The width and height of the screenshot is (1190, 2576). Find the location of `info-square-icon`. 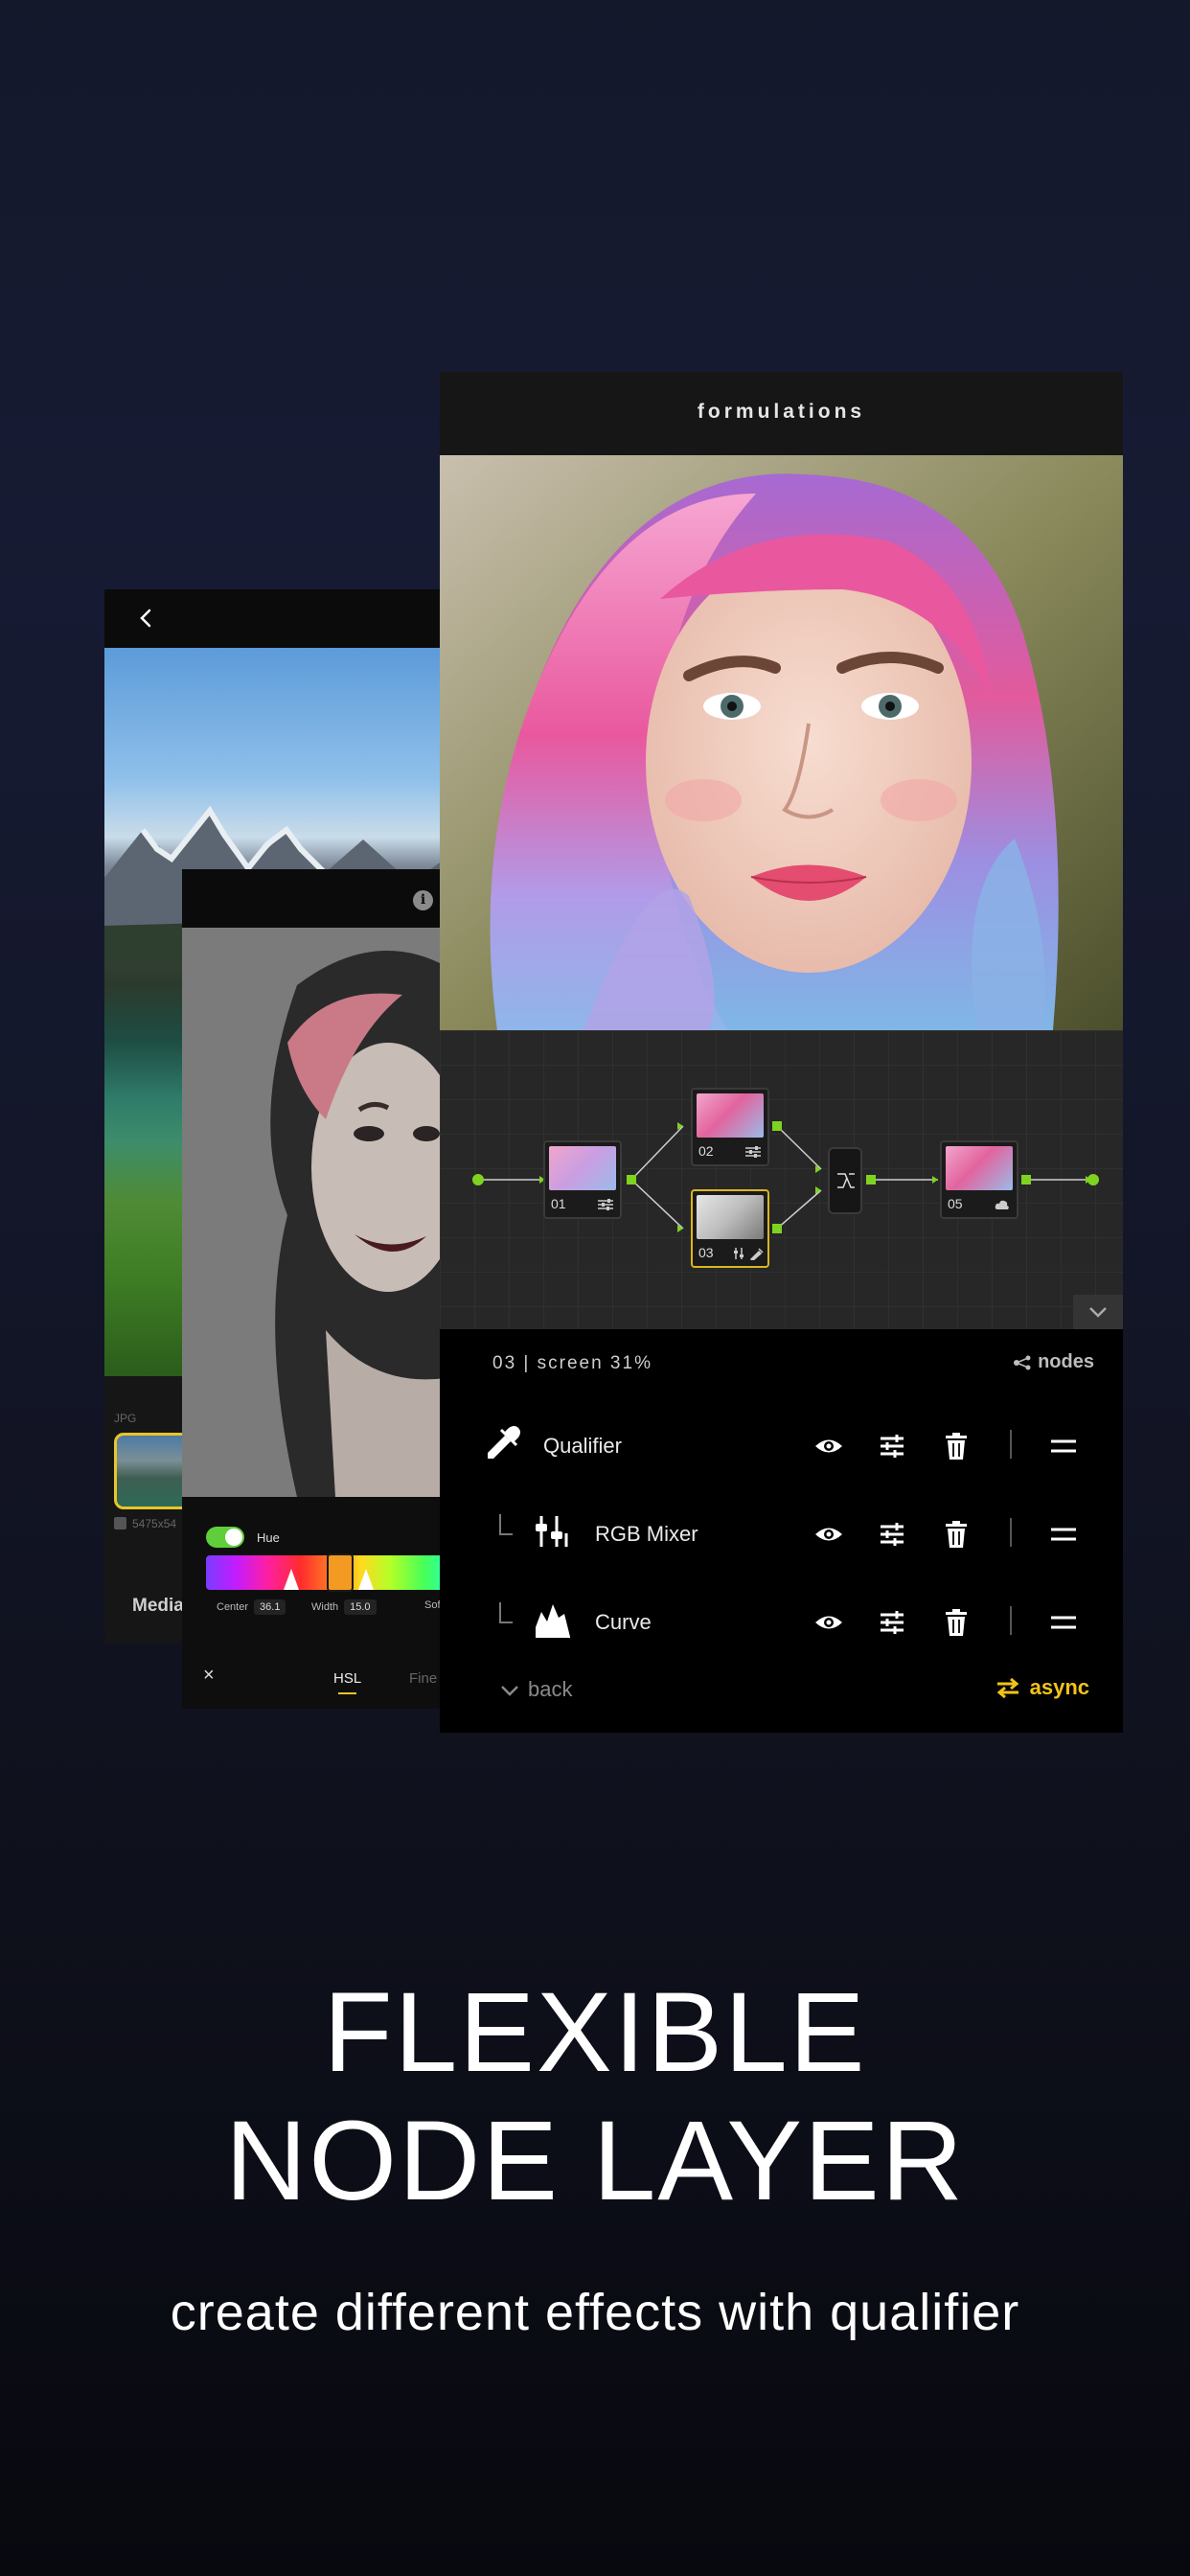

info-square-icon is located at coordinates (120, 1523).